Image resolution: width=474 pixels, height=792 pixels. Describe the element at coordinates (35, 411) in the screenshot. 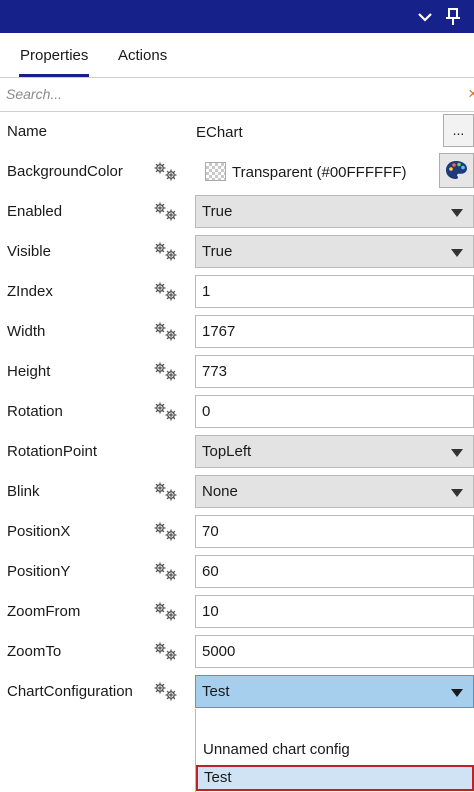

I see `property-label-rotation: Rotation` at that location.